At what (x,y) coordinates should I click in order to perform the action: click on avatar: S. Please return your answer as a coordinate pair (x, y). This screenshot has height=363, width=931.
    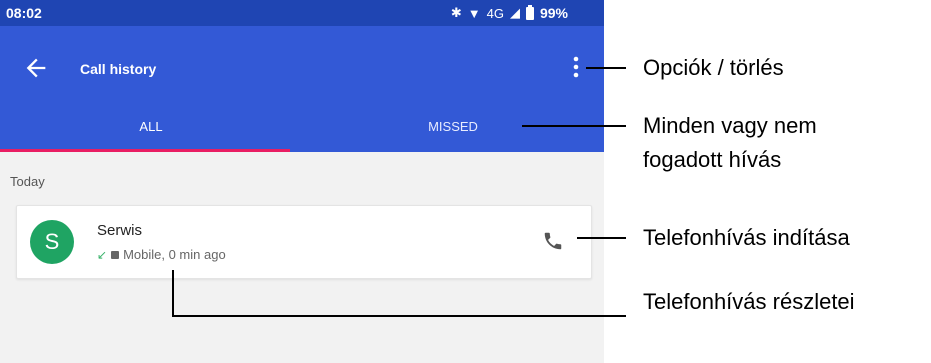
    Looking at the image, I should click on (52, 242).